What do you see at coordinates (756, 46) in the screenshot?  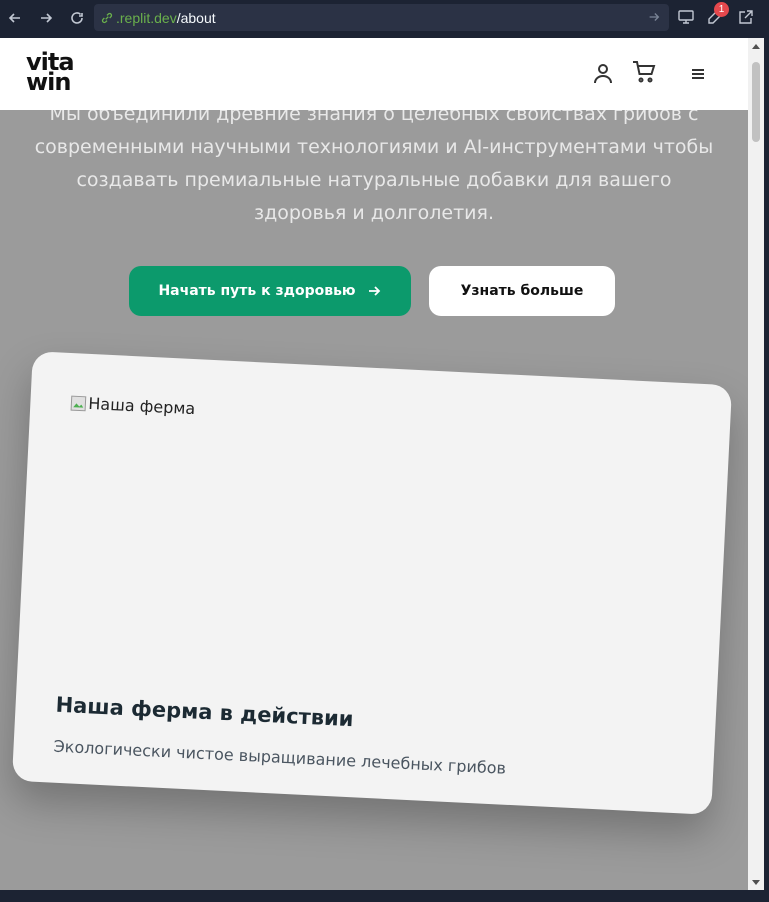 I see `scroll-up-icon` at bounding box center [756, 46].